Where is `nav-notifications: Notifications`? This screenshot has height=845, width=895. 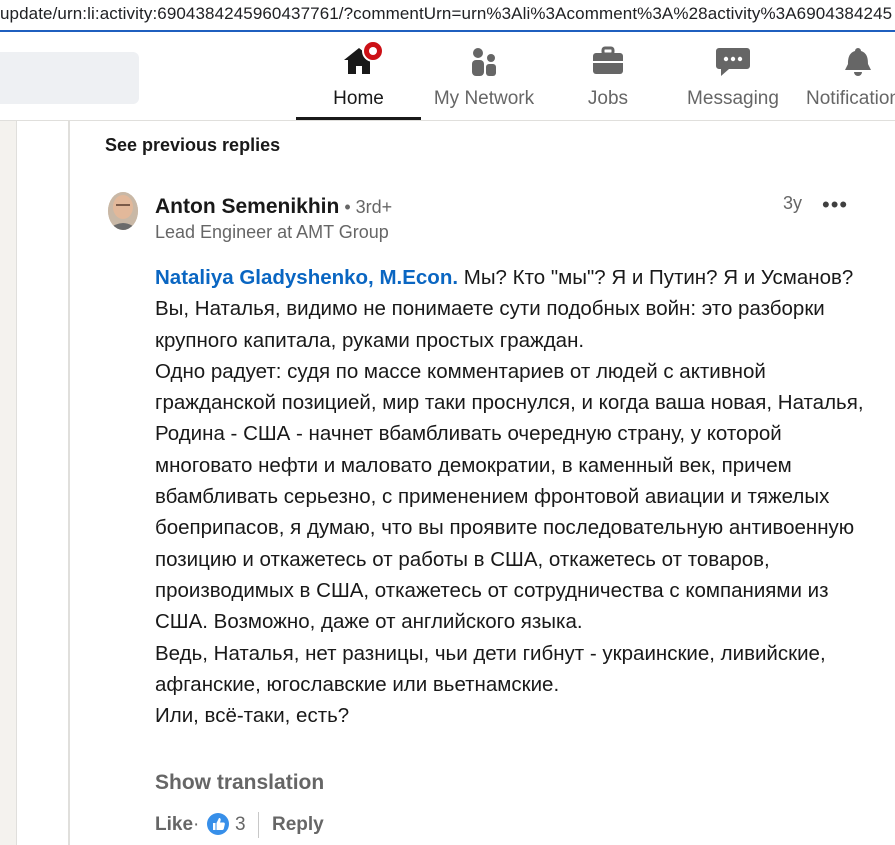 nav-notifications: Notifications is located at coordinates (850, 75).